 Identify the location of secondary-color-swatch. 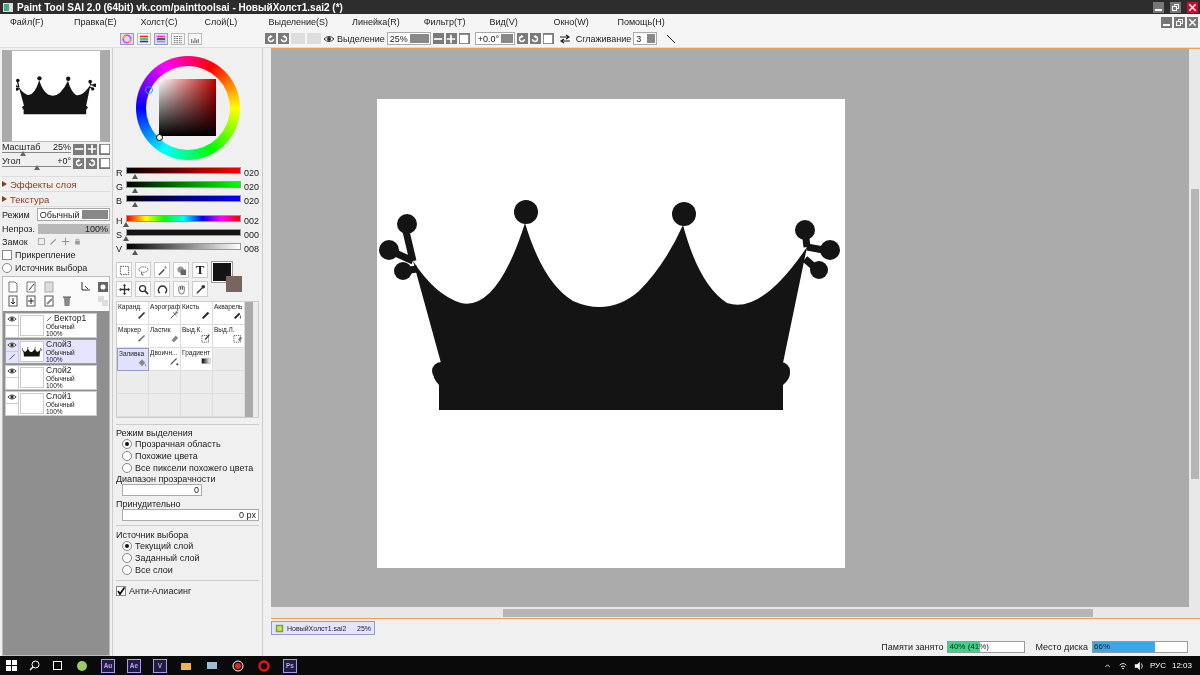
(234, 284).